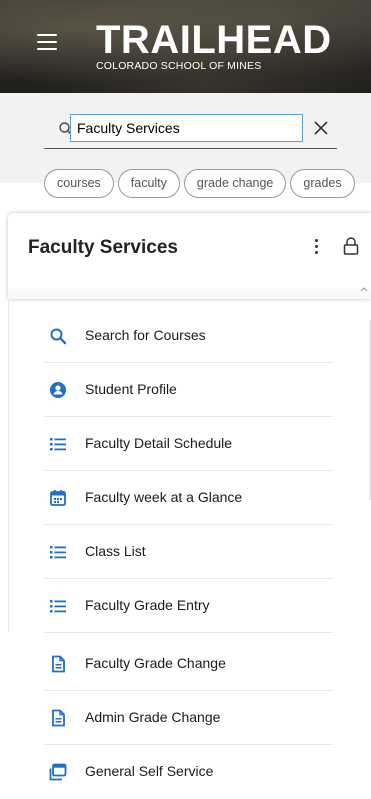 This screenshot has width=371, height=799. Describe the element at coordinates (47, 42) in the screenshot. I see `hamburger-menu-icon` at that location.